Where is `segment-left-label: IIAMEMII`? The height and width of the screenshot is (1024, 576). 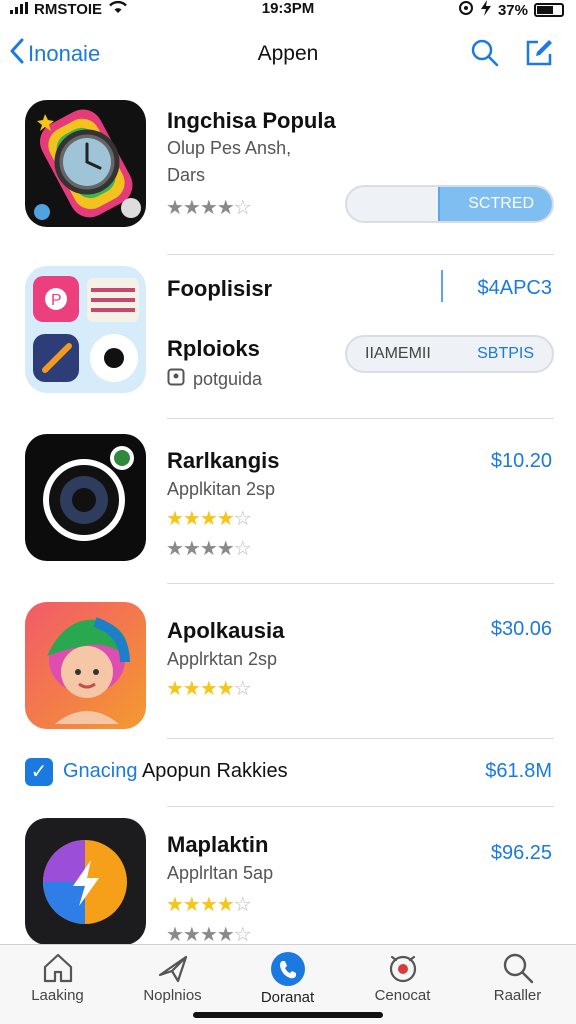 segment-left-label: IIAMEMII is located at coordinates (398, 354).